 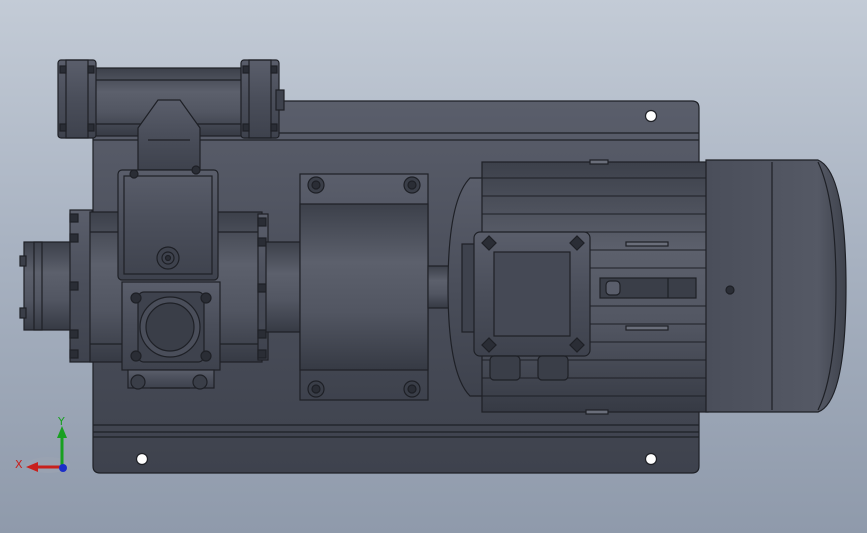 I want to click on fan-cover, so click(x=776, y=286).